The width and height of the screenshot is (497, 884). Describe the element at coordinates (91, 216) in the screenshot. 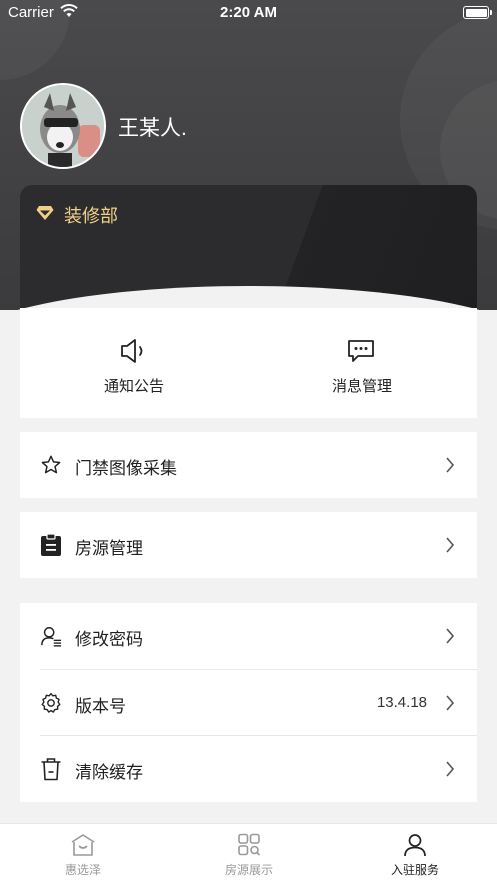

I see `department-label: 装修部` at that location.